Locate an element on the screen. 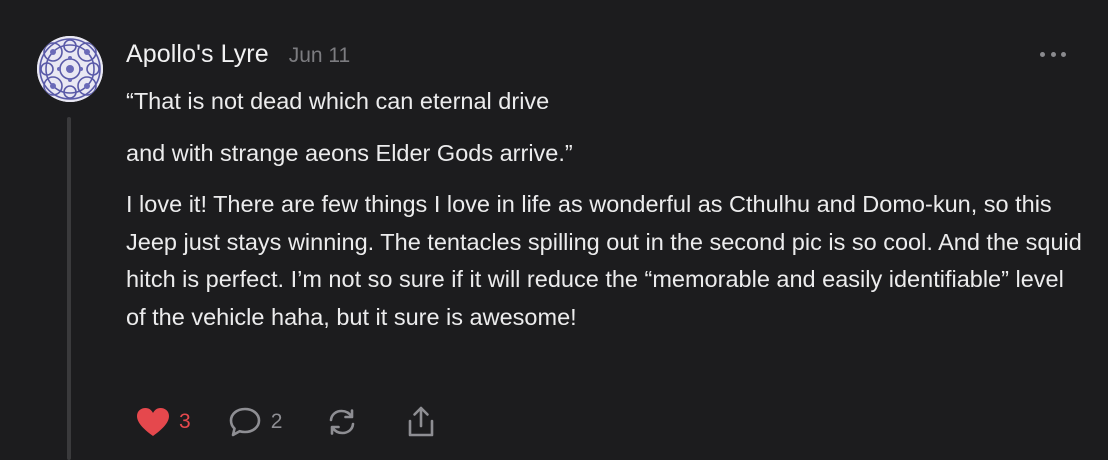 This screenshot has height=460, width=1108. ornamental-pattern-avatar is located at coordinates (70, 69).